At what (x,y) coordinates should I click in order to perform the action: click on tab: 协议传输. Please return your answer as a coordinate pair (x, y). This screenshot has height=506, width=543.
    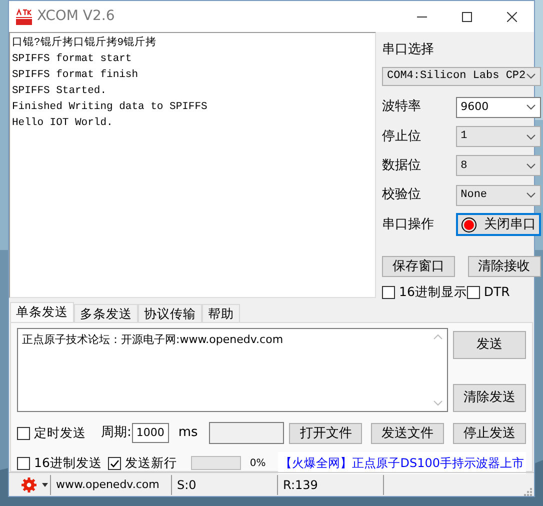
    Looking at the image, I should click on (170, 313).